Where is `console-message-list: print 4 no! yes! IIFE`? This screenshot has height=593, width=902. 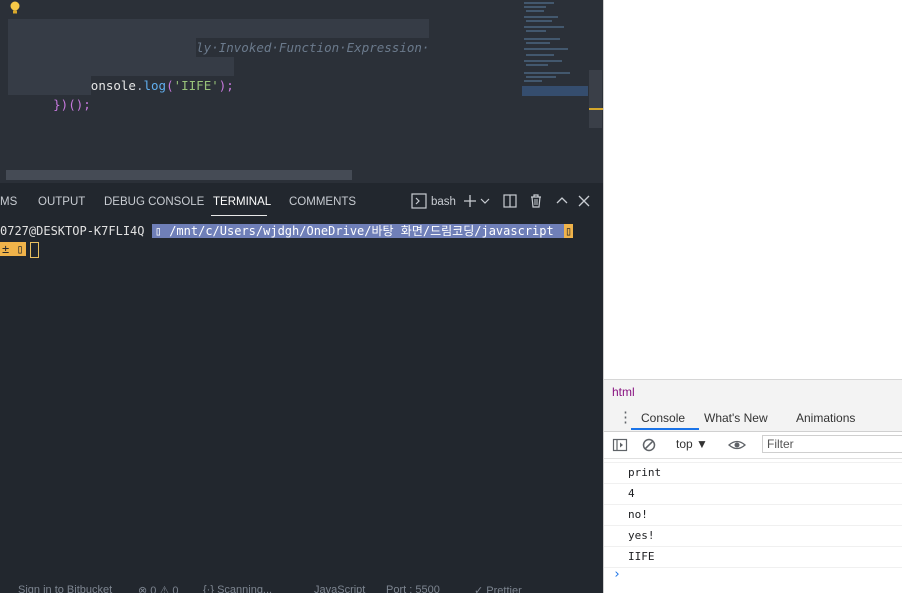 console-message-list: print 4 no! yes! IIFE is located at coordinates (753, 513).